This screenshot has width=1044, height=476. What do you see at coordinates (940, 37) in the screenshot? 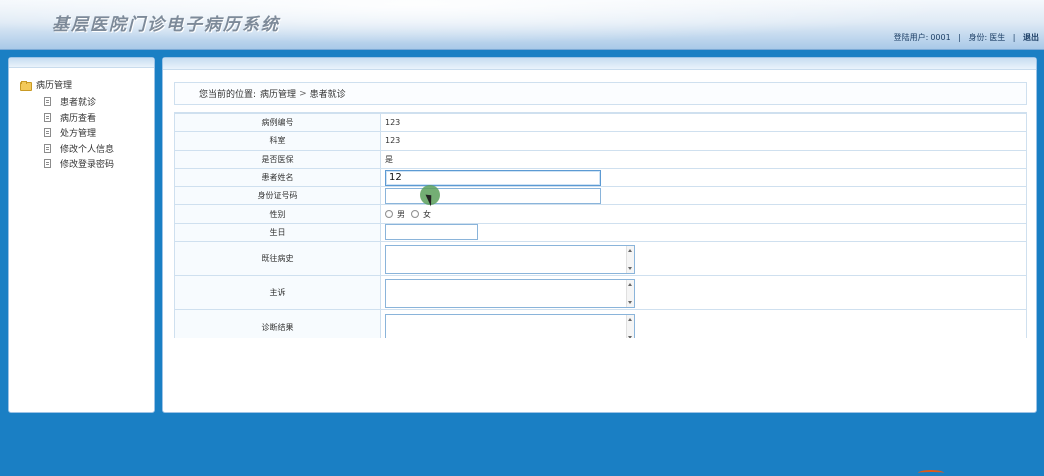
I see `login-user-value: 0001` at bounding box center [940, 37].